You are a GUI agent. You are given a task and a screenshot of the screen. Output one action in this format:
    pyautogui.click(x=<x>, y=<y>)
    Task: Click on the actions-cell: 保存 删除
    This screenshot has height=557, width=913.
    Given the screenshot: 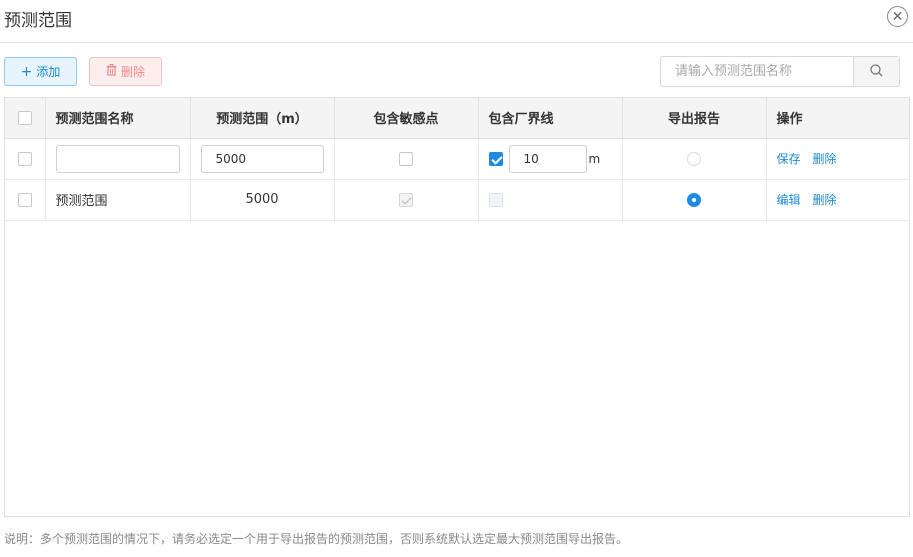 What is the action you would take?
    pyautogui.click(x=837, y=159)
    